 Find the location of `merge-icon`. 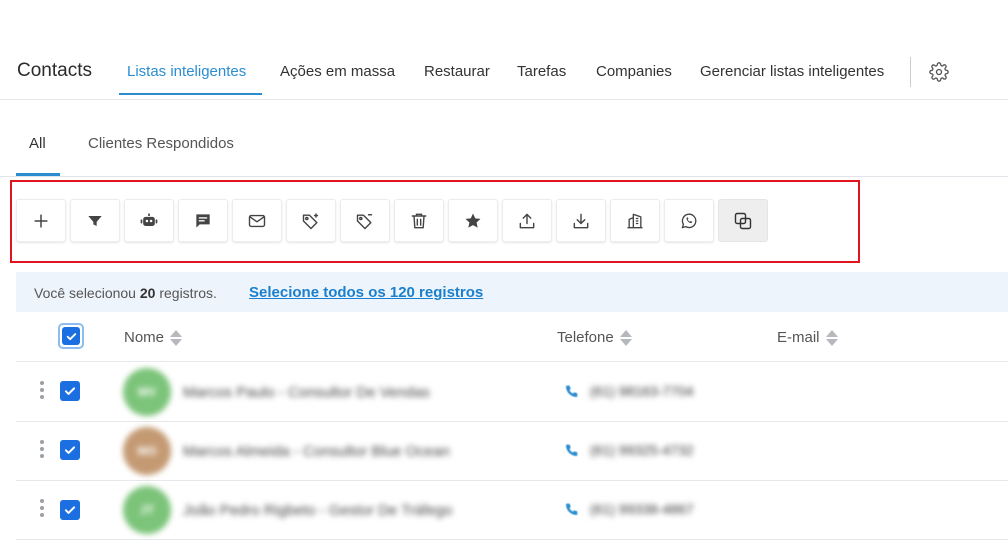

merge-icon is located at coordinates (743, 220).